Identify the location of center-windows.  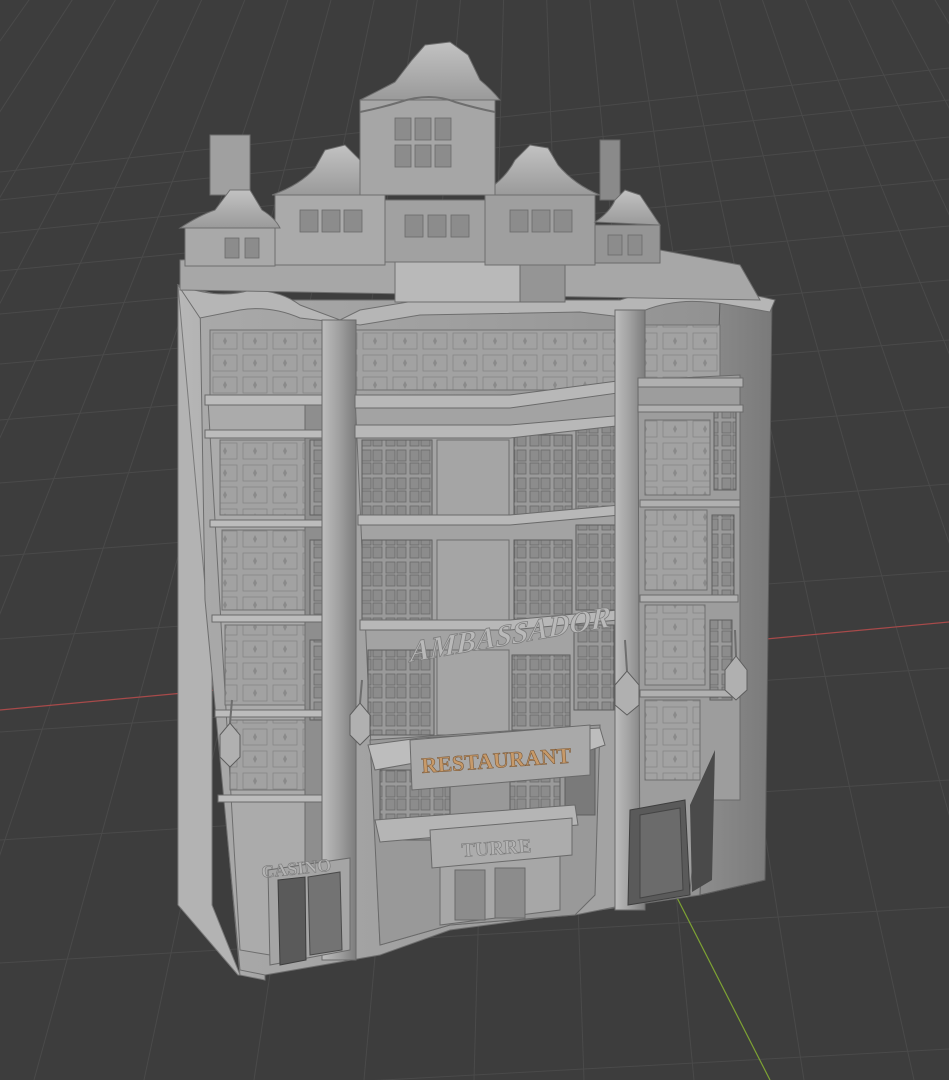
(489, 580).